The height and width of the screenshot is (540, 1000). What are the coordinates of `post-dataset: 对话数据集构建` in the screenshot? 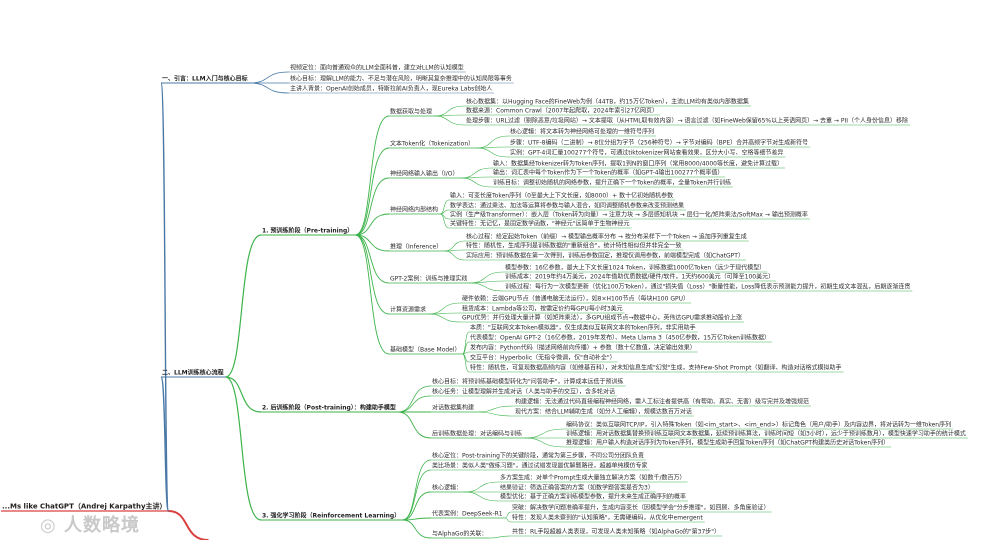 It's located at (453, 408).